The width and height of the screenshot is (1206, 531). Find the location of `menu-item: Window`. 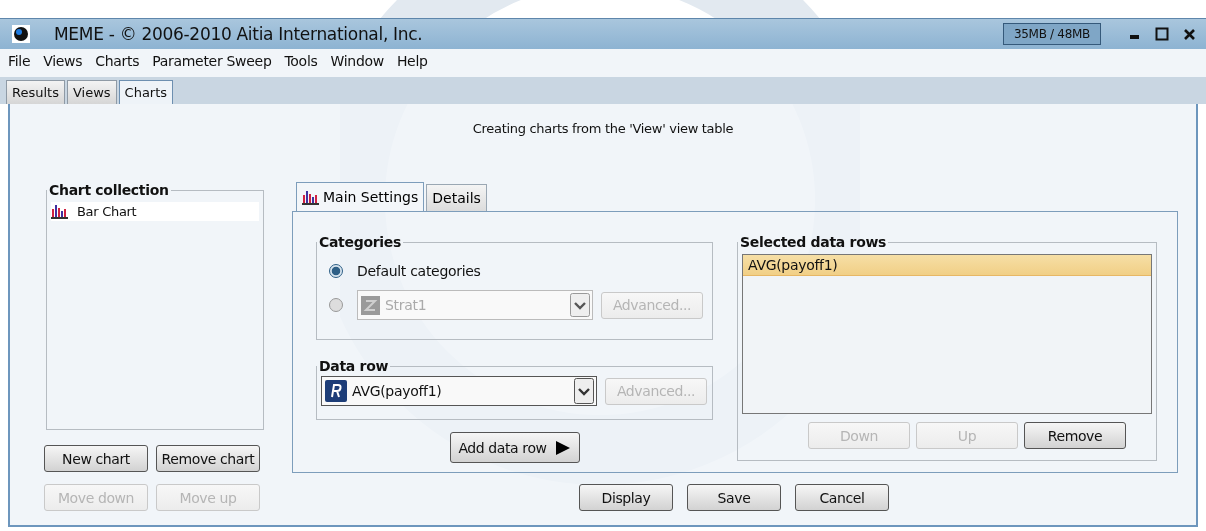

menu-item: Window is located at coordinates (357, 63).